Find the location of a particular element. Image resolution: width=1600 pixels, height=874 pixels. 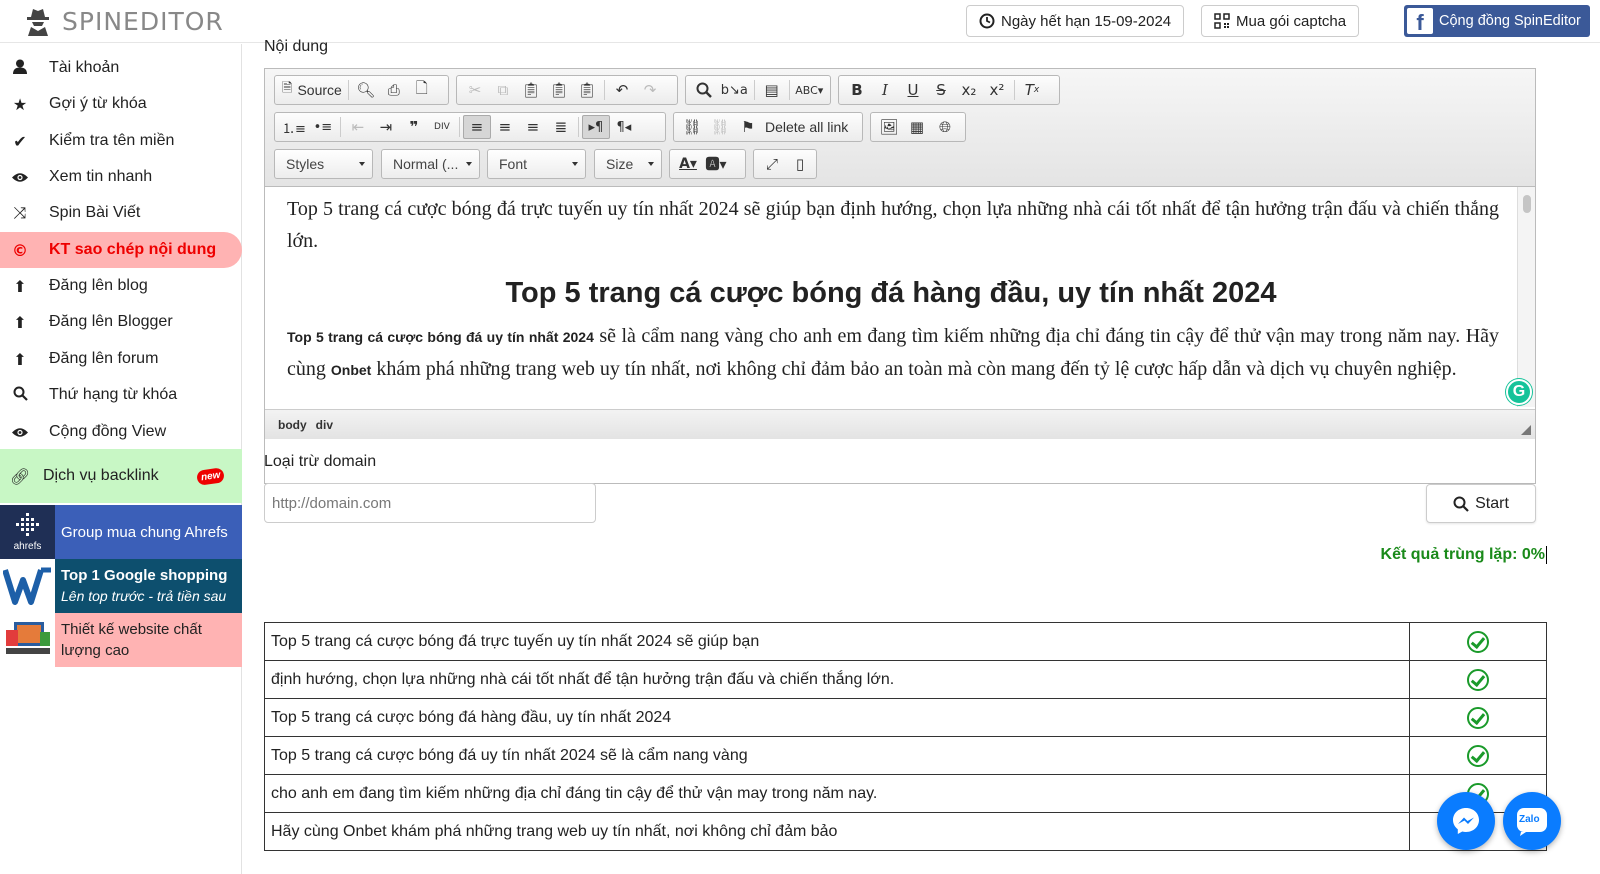

path-body: body is located at coordinates (292, 425).